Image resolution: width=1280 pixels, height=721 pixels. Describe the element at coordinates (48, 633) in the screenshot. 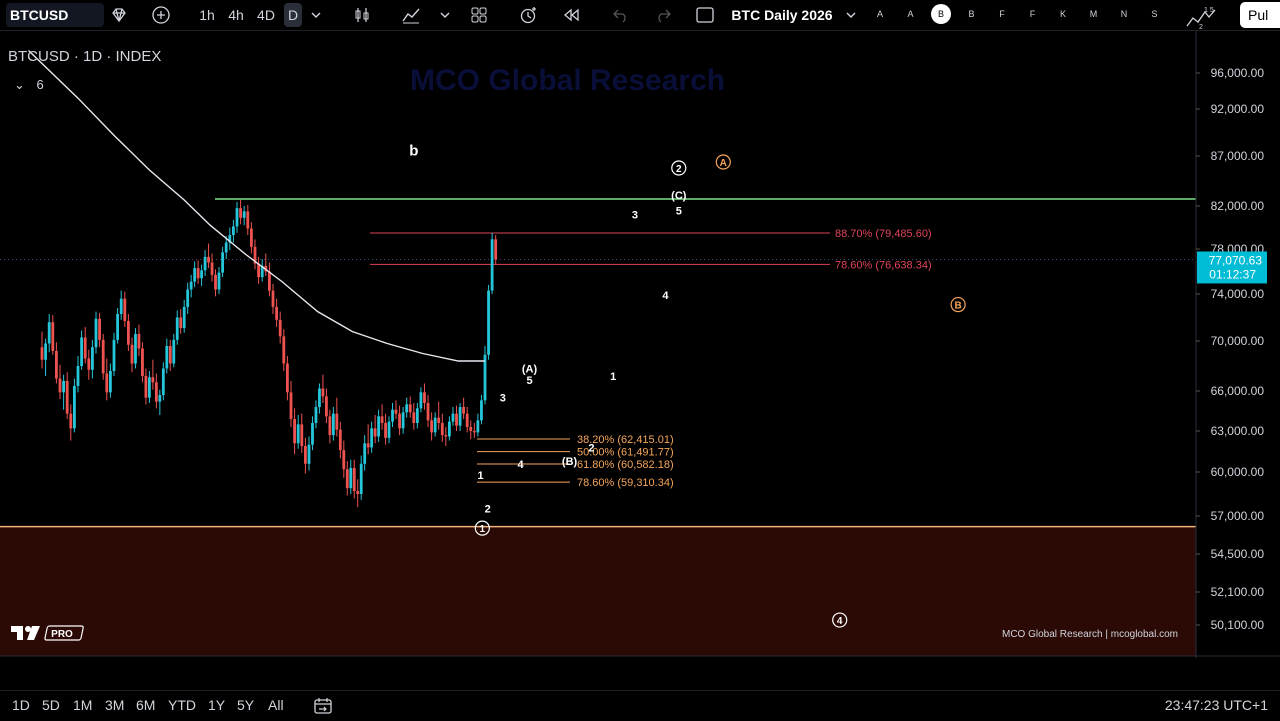

I see `tradingview-logo: PRO` at that location.